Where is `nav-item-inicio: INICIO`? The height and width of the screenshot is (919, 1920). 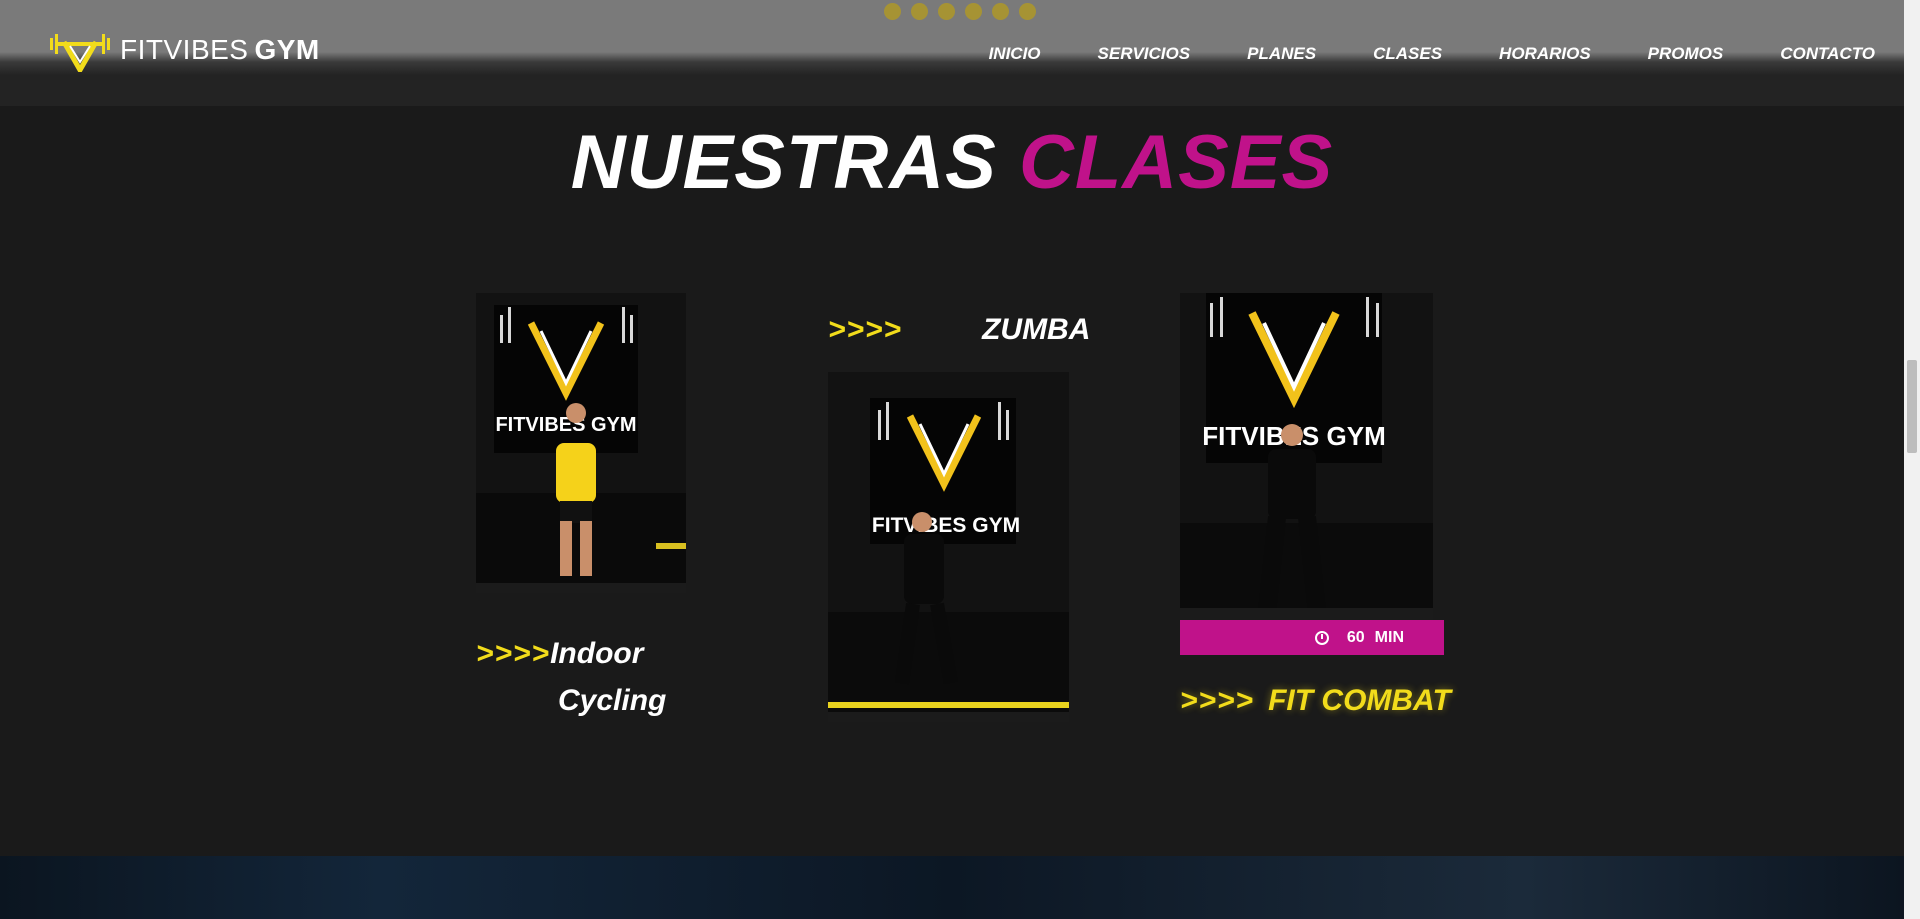 nav-item-inicio: INICIO is located at coordinates (1015, 54).